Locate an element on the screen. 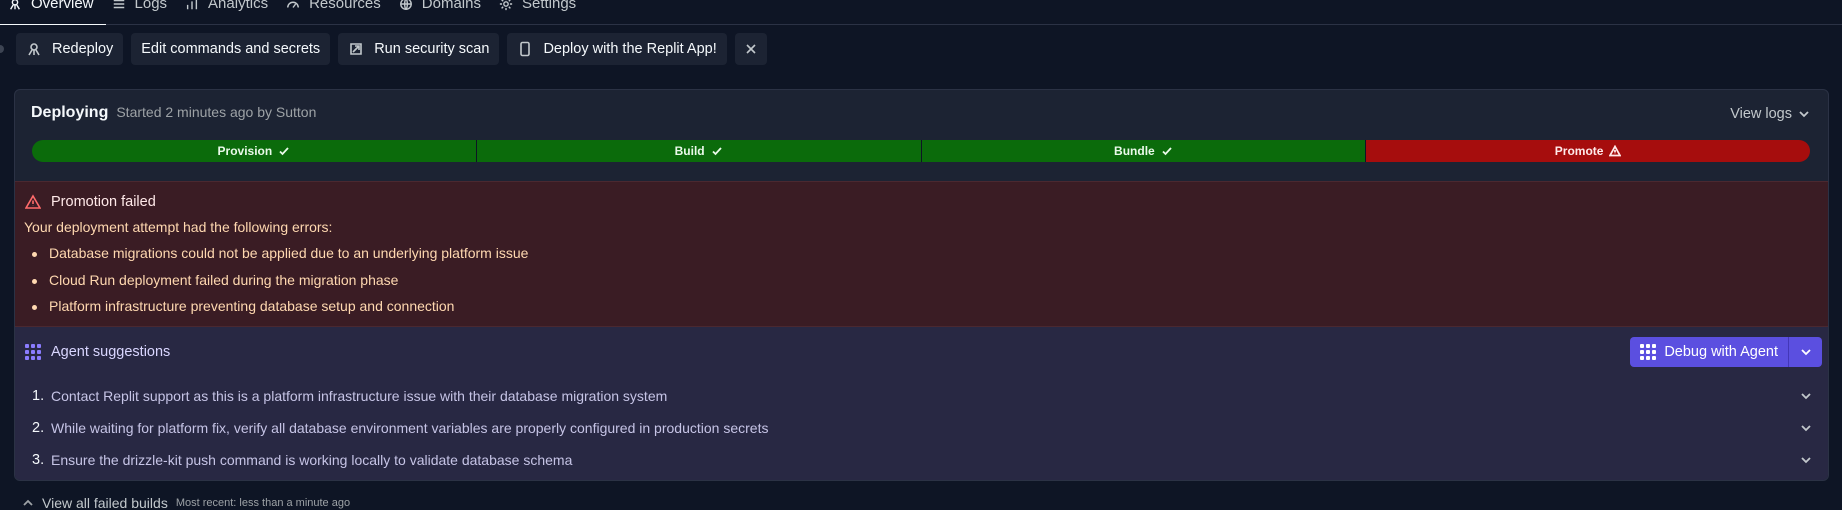 Image resolution: width=1842 pixels, height=510 pixels. view-logs-button: View logs is located at coordinates (1770, 114).